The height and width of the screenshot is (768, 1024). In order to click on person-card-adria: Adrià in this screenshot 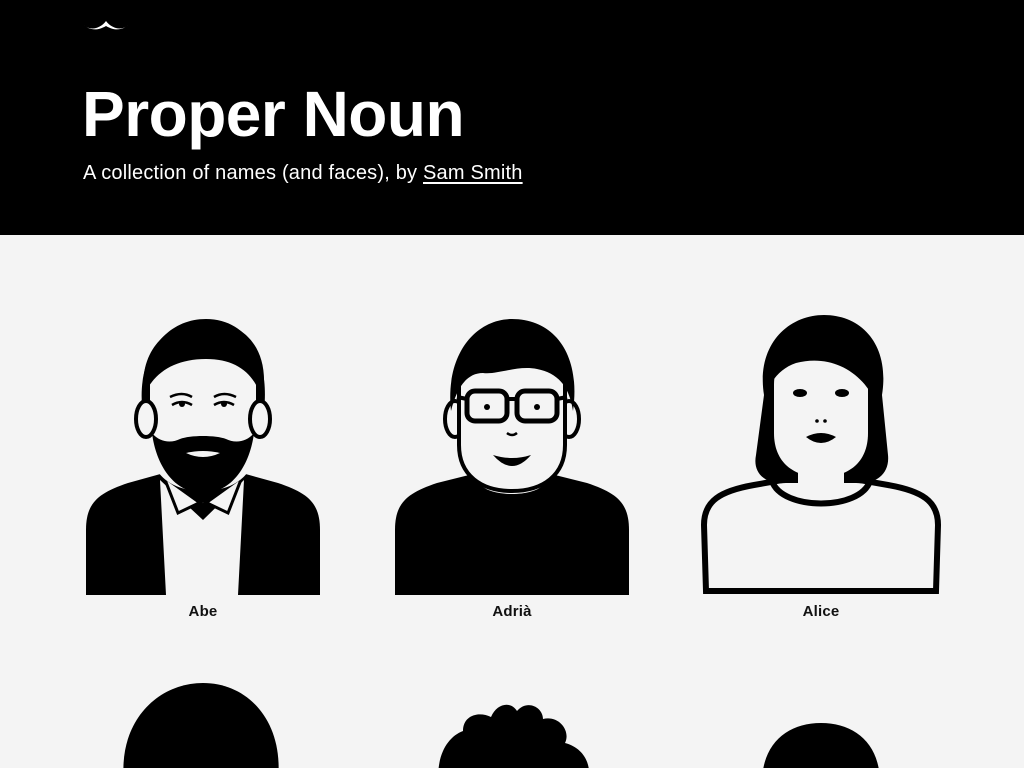, I will do `click(512, 467)`.